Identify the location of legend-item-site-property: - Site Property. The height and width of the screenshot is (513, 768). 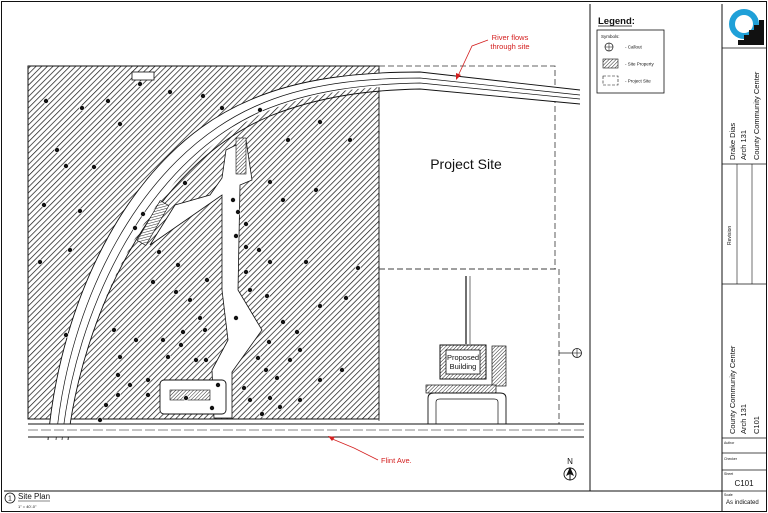
(640, 64).